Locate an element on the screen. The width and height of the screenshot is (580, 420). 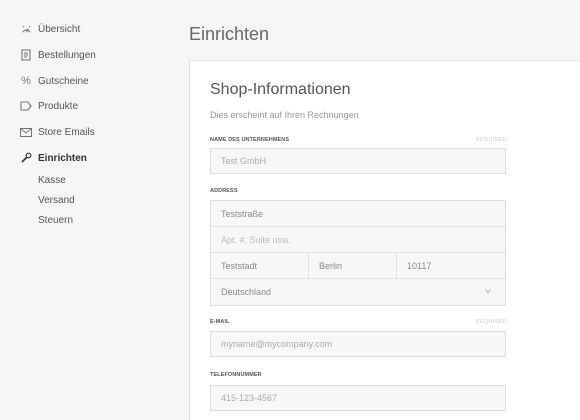
email-field: myname@mycompany.com is located at coordinates (358, 344).